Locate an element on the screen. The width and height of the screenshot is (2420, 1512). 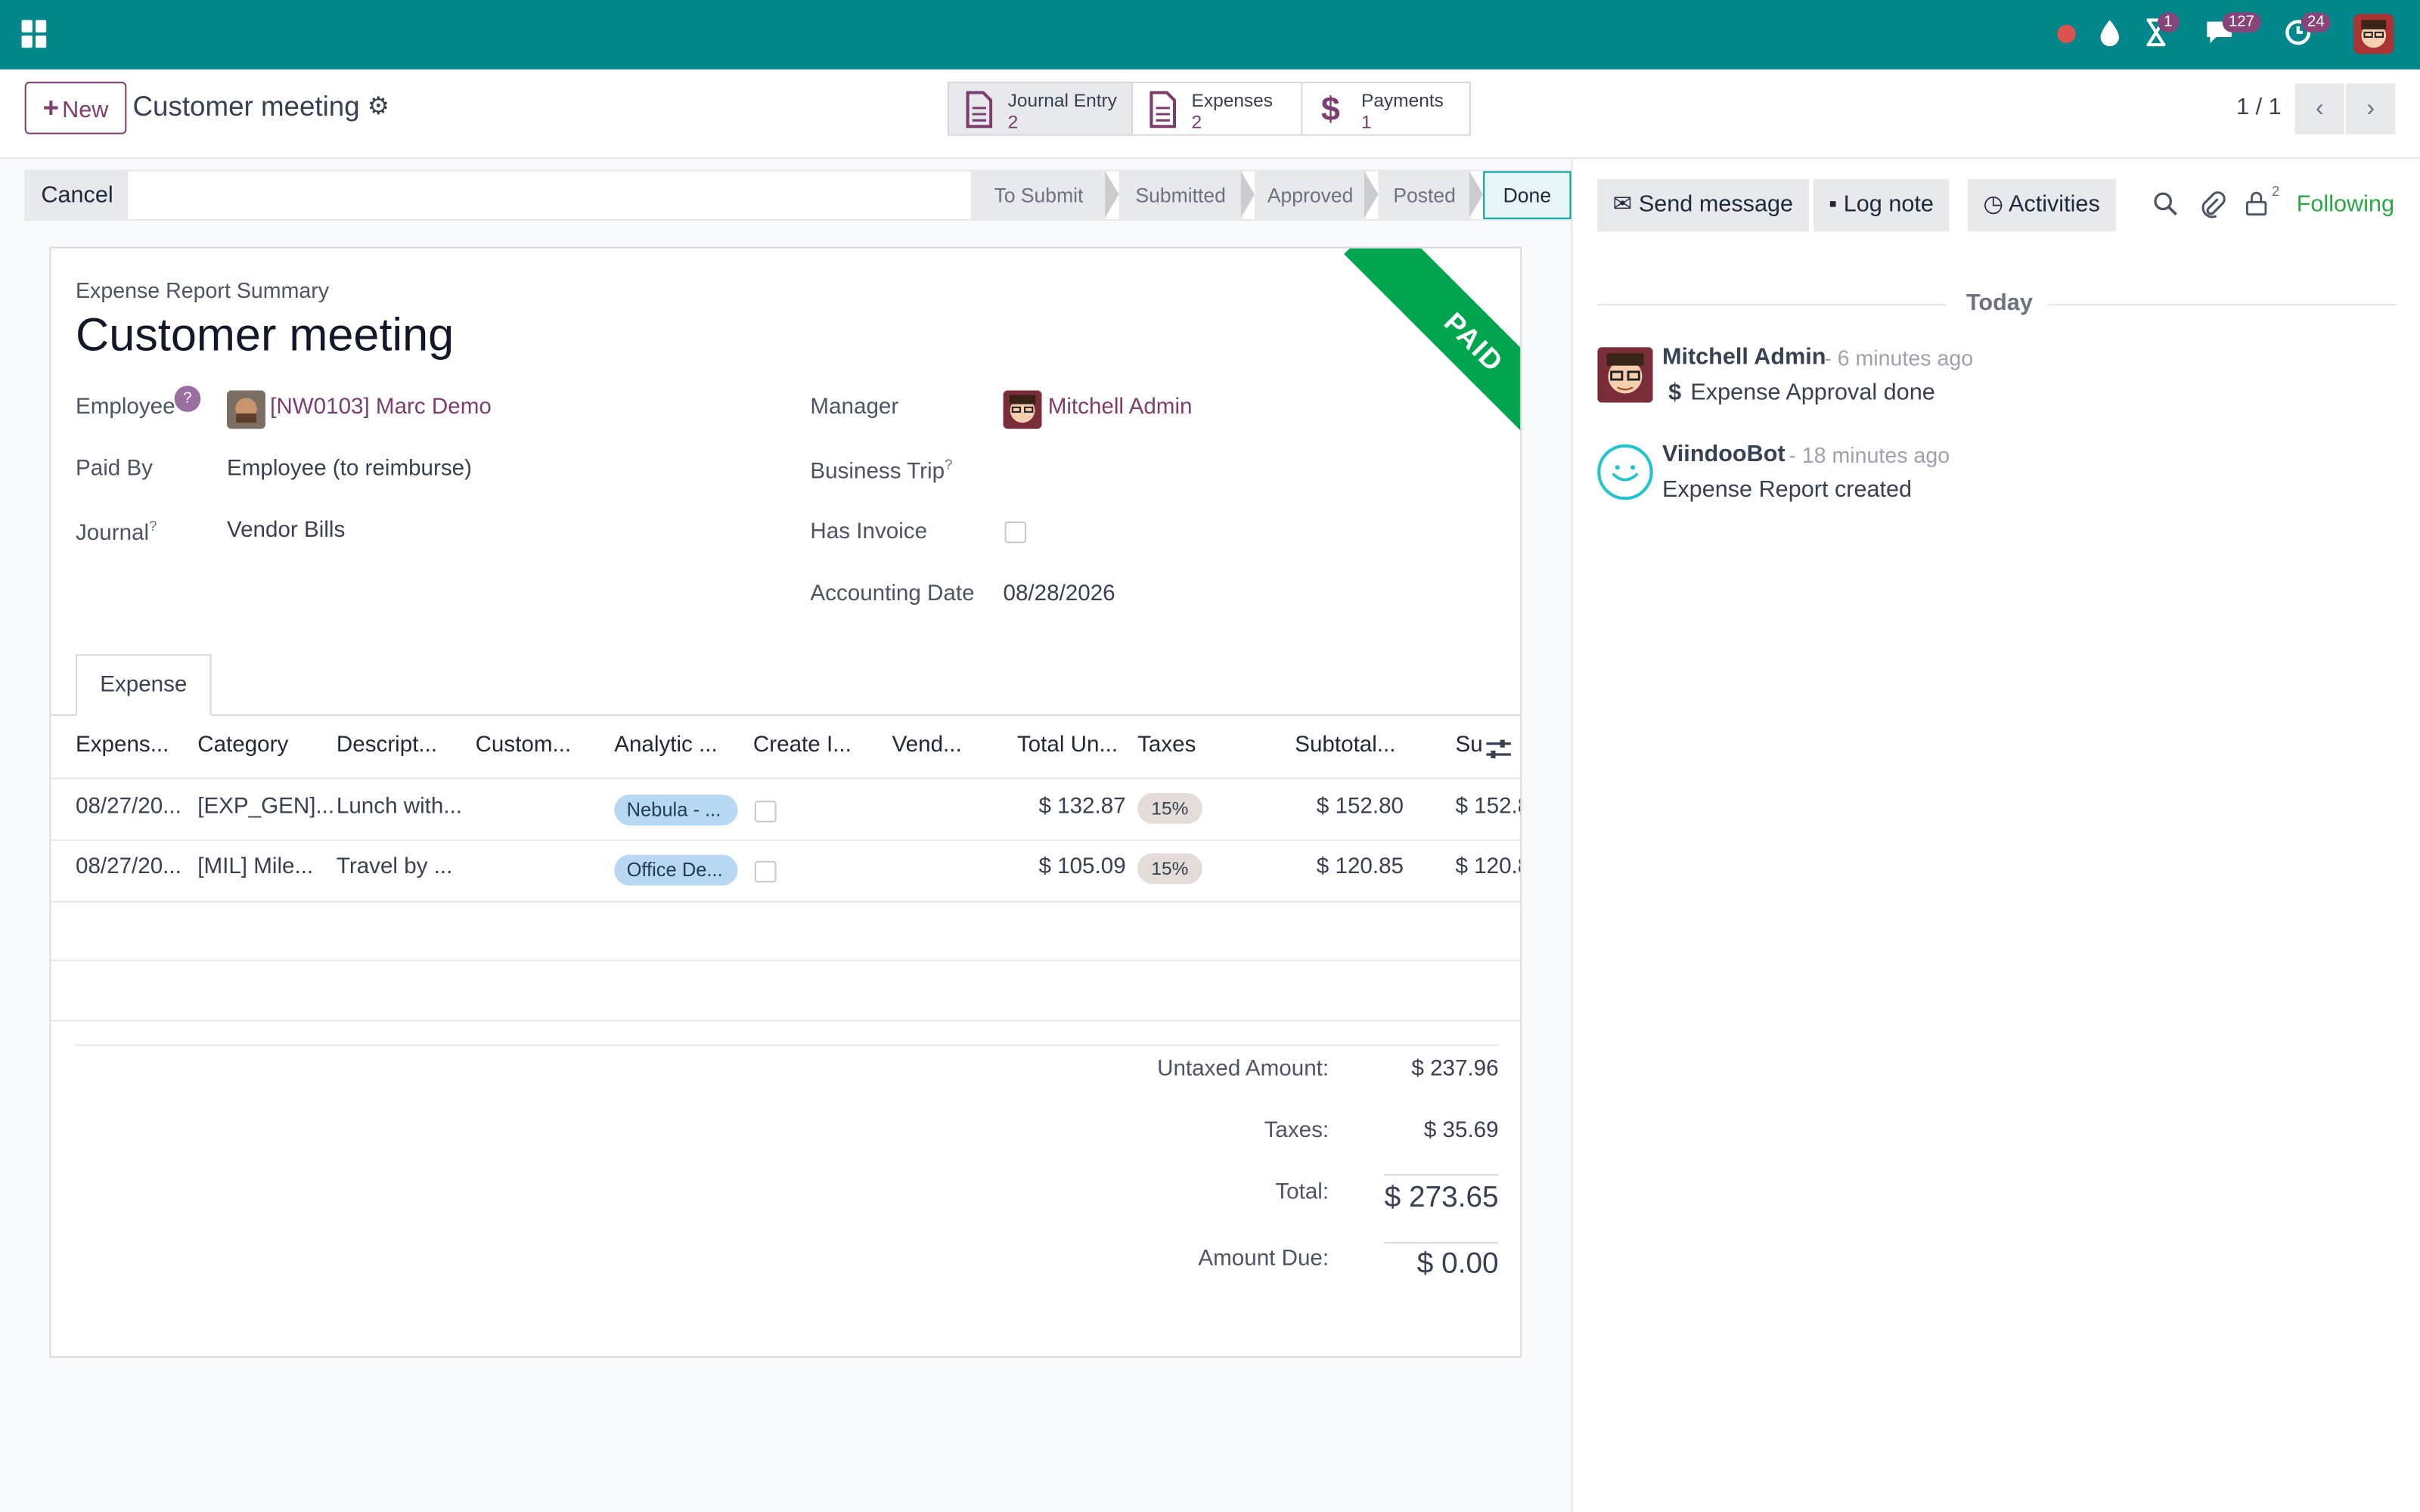
untaxed-amount-value: $ 237.96 is located at coordinates (1455, 1069).